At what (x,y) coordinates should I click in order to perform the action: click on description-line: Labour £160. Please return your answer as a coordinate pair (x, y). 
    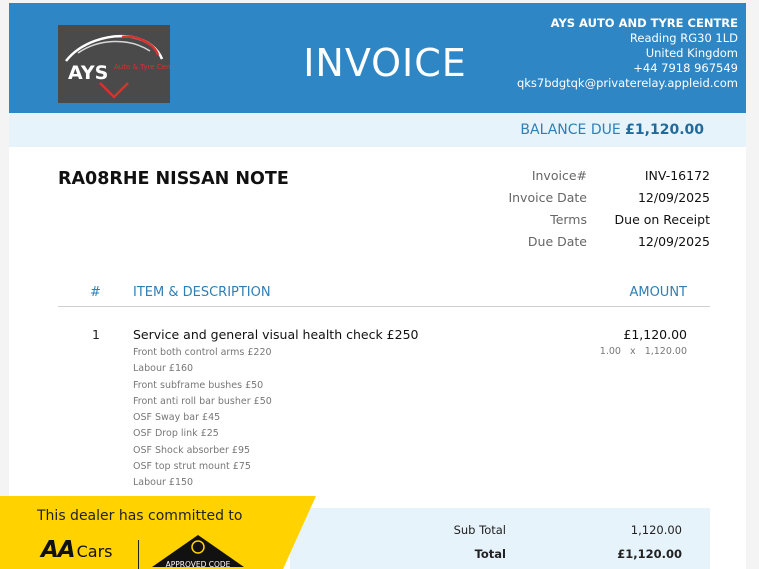
    Looking at the image, I should click on (163, 369).